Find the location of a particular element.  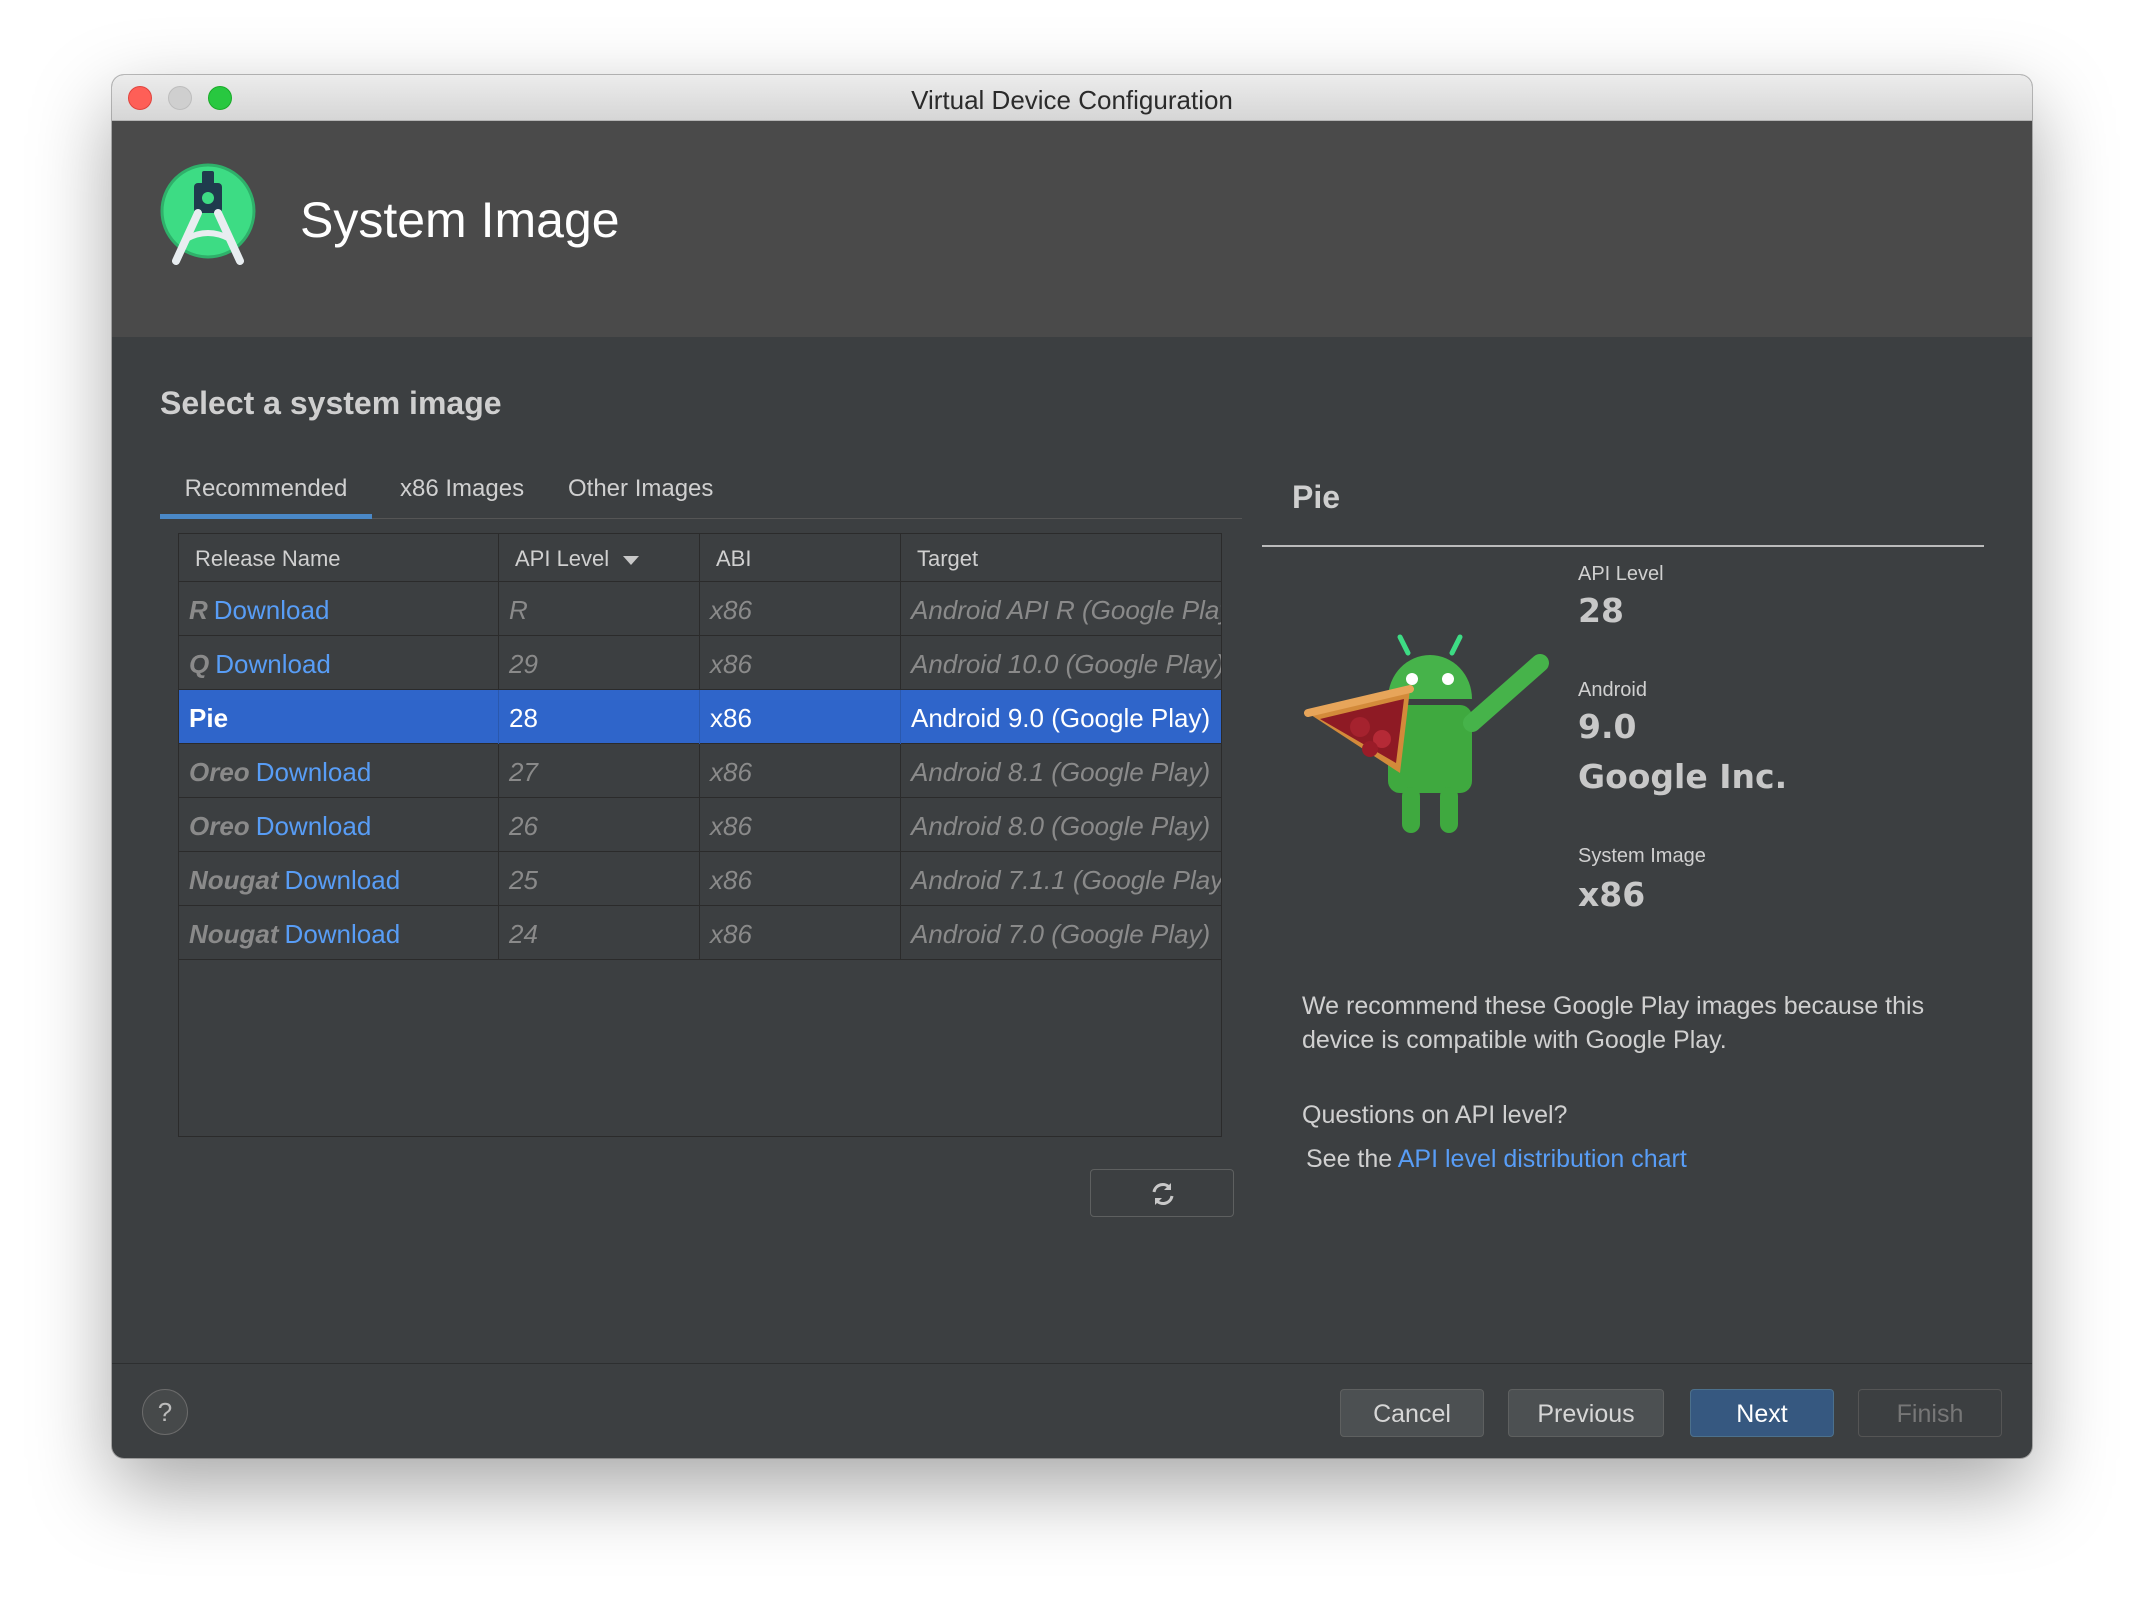

target-cell: Android 10.0 (Google Play) is located at coordinates (1066, 664).